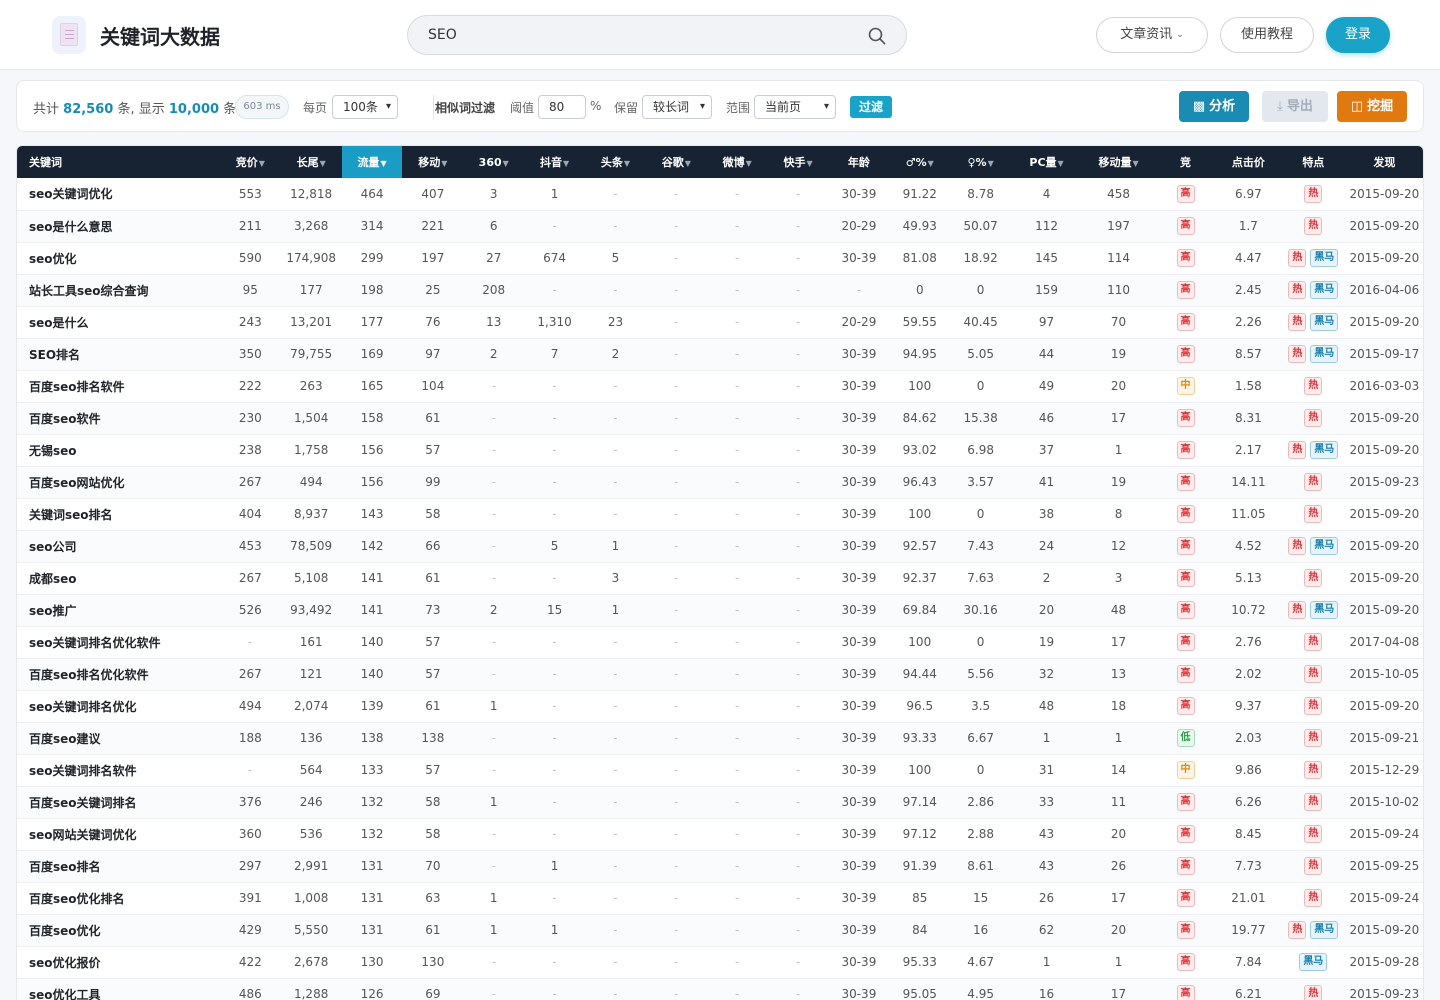 This screenshot has height=1000, width=1440. What do you see at coordinates (615, 162) in the screenshot?
I see `column-header: 头条▼` at bounding box center [615, 162].